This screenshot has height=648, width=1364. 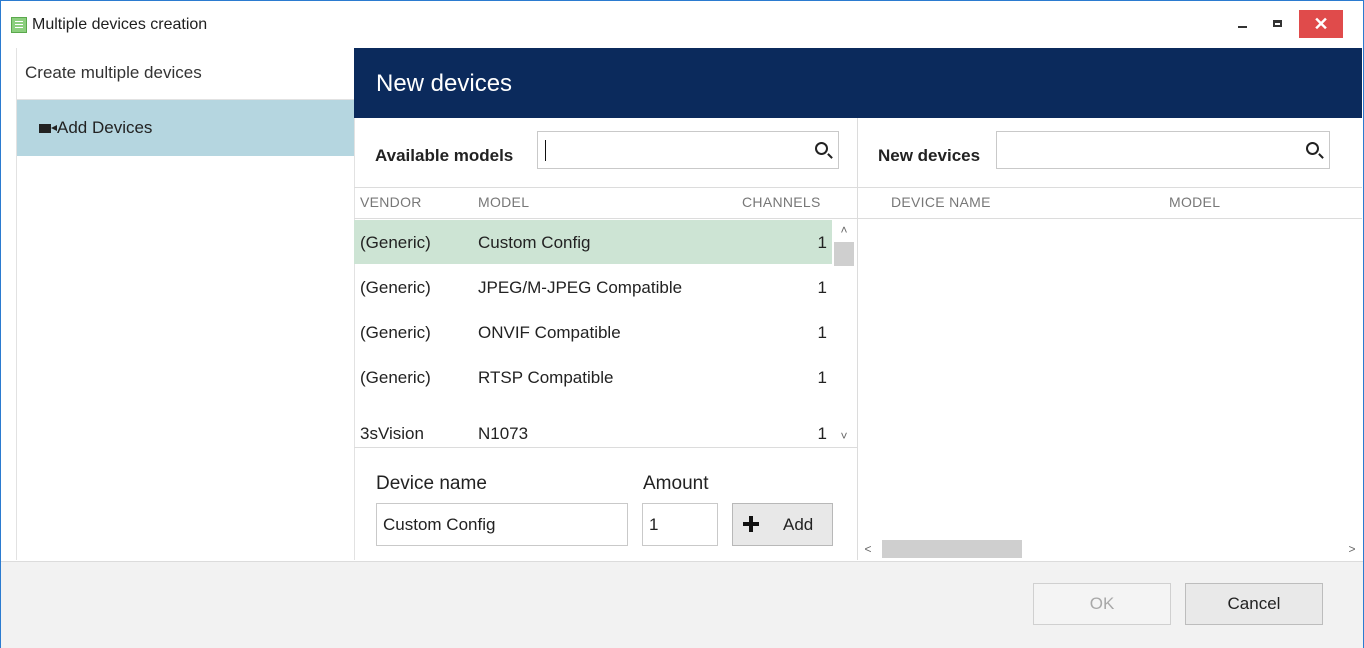 I want to click on available-models-search-input, so click(x=688, y=150).